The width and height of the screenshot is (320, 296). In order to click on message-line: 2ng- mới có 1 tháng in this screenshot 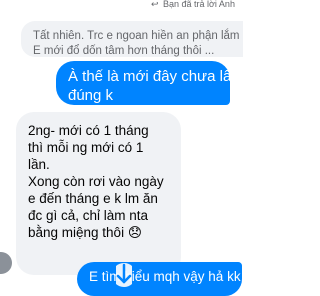, I will do `click(88, 130)`.